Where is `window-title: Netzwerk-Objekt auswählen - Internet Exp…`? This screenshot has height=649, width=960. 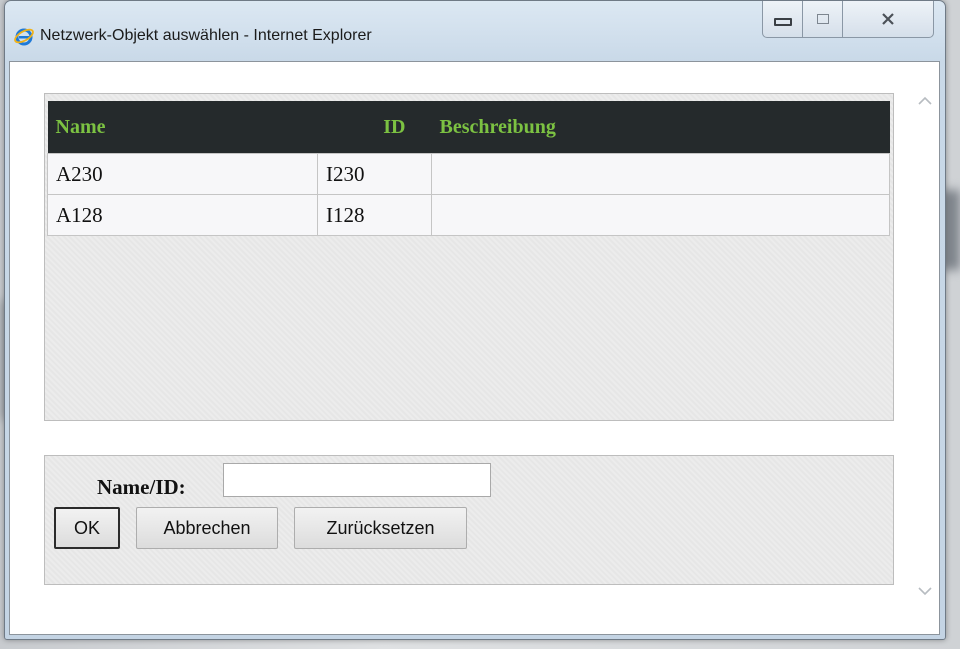 window-title: Netzwerk-Objekt auswählen - Internet Exp… is located at coordinates (206, 35).